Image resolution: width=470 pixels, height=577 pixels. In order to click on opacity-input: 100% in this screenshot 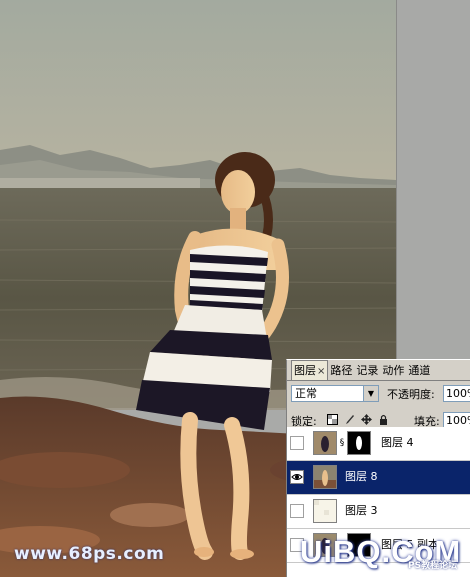, I will do `click(456, 393)`.